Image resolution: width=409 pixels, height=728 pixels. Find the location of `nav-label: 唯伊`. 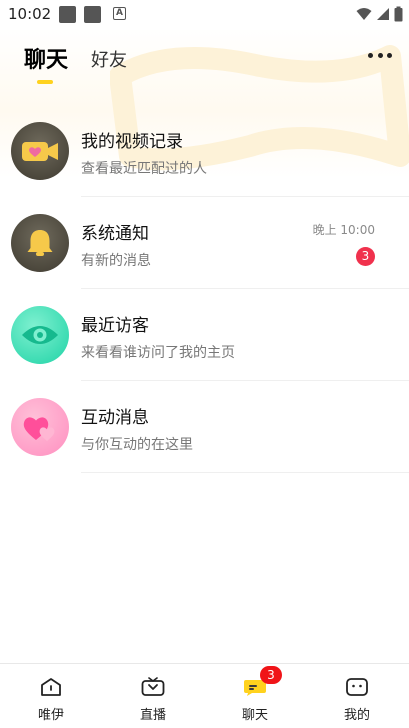

nav-label: 唯伊 is located at coordinates (50, 715).